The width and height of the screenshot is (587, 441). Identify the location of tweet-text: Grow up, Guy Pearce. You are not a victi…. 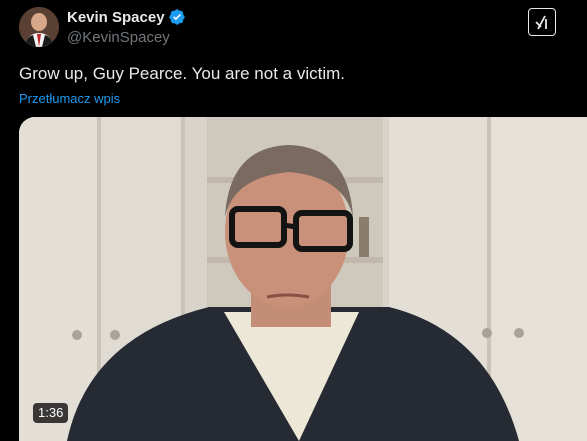
(182, 73).